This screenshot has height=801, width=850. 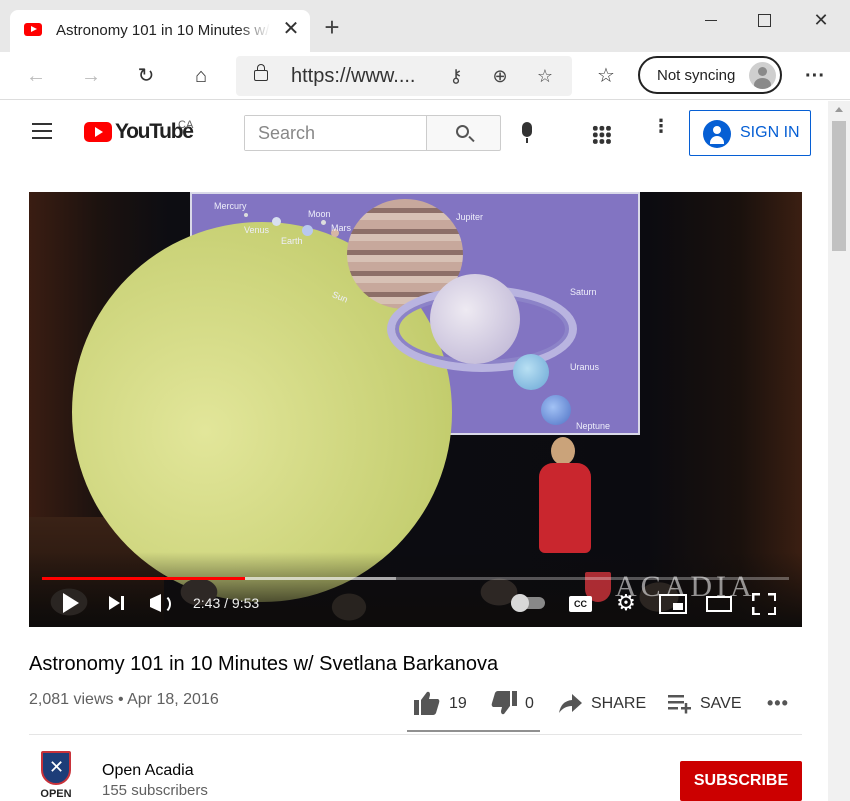 I want to click on country-code: CA, so click(x=186, y=125).